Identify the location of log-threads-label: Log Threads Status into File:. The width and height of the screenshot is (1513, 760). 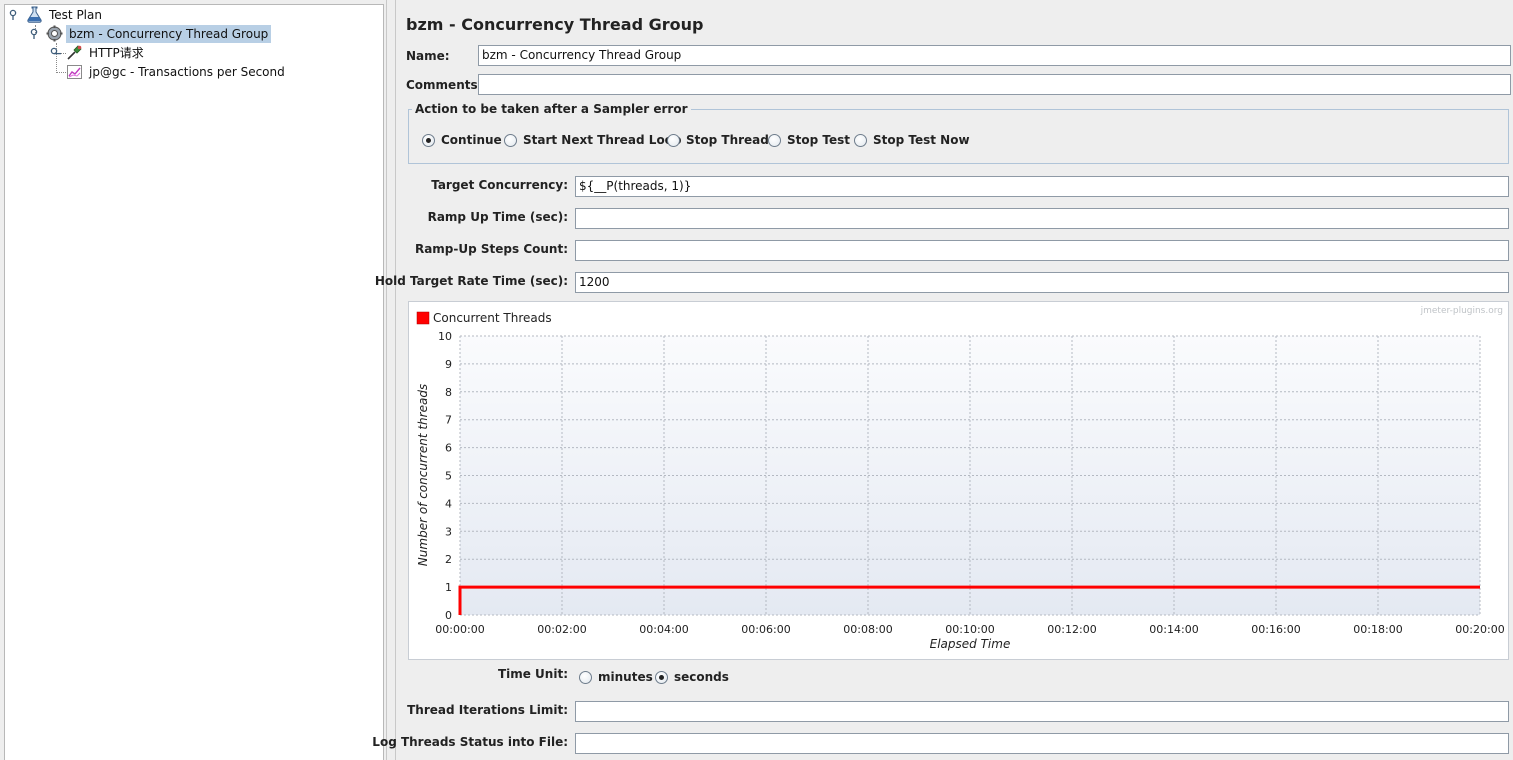
(470, 742).